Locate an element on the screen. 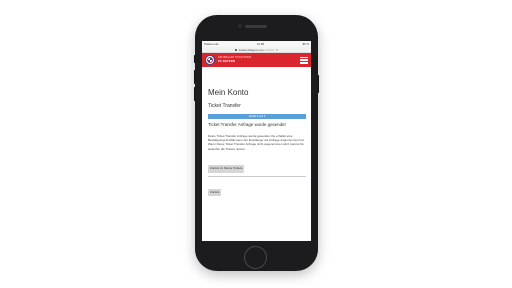 Image resolution: width=512 pixels, height=288 pixels. progress-label: Schritt 3 von 3 is located at coordinates (257, 117).